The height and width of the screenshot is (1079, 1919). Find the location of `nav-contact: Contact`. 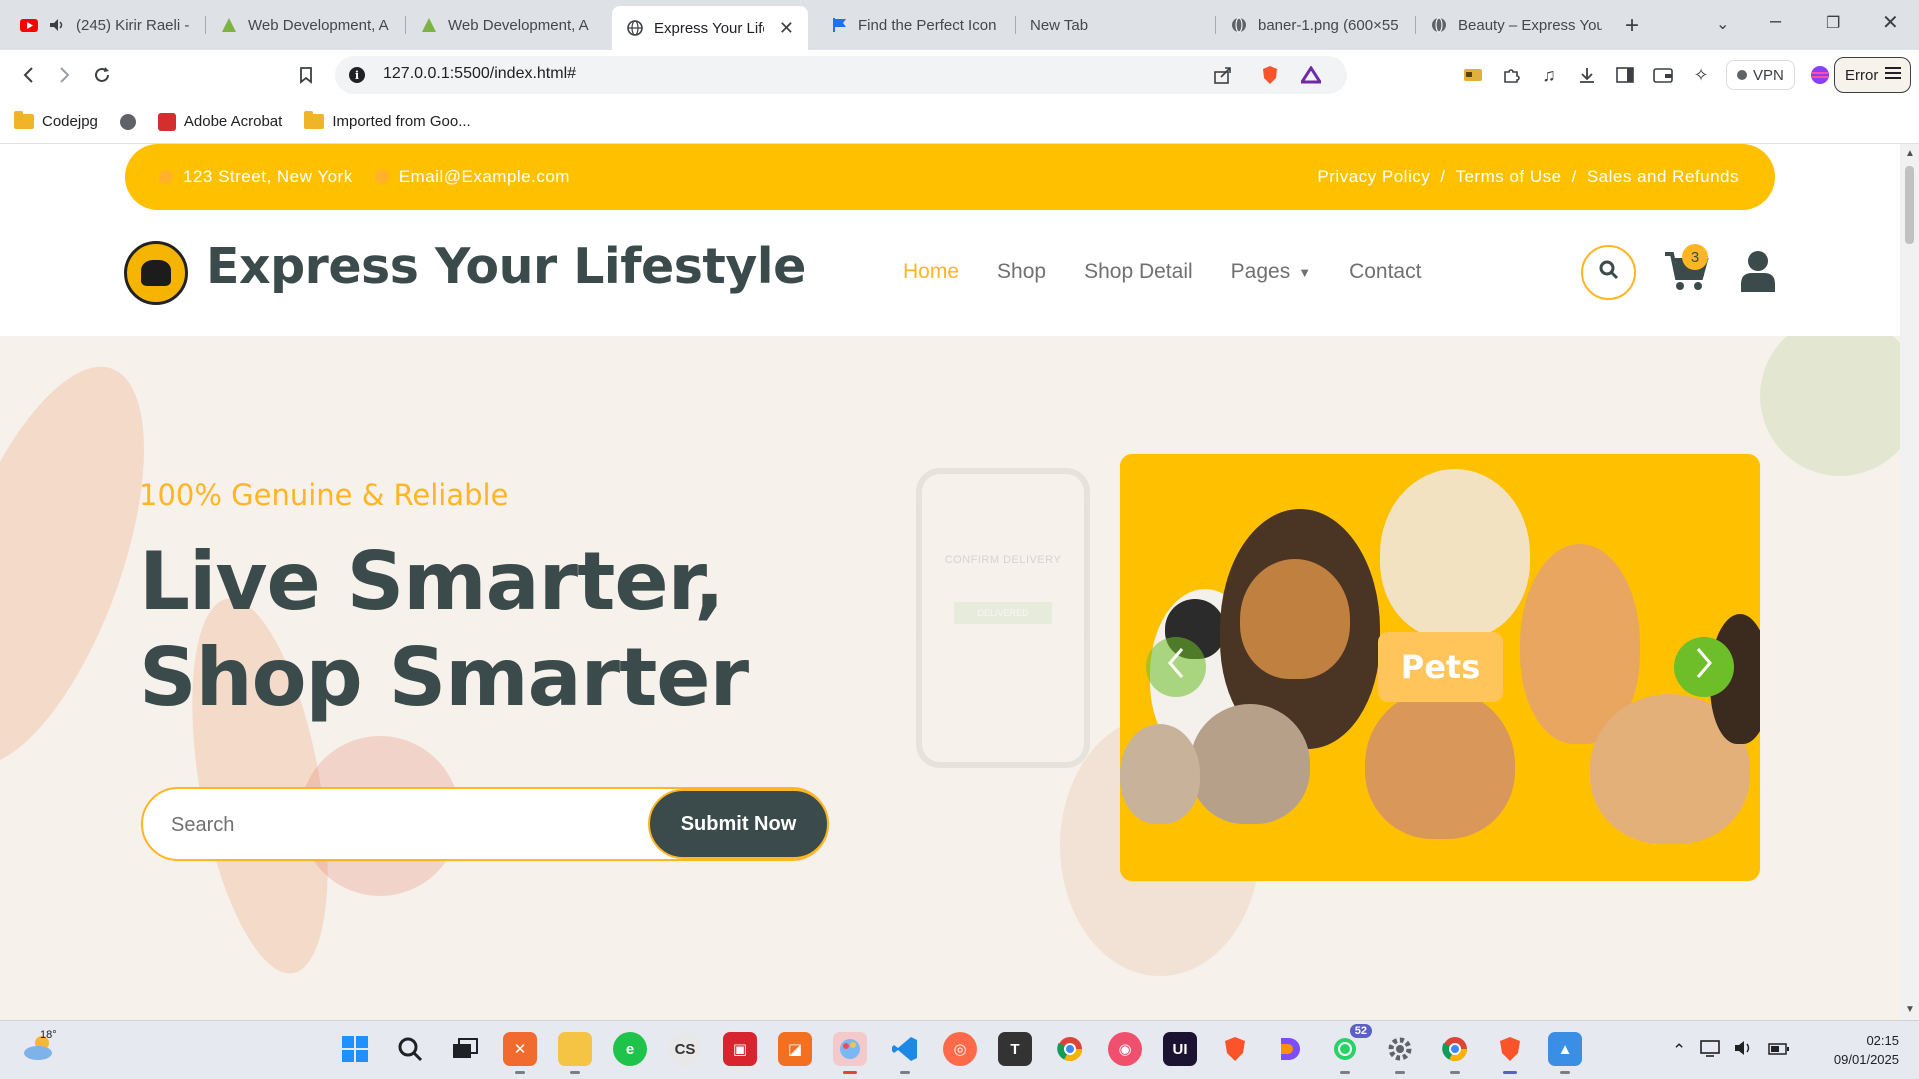

nav-contact: Contact is located at coordinates (1385, 272).